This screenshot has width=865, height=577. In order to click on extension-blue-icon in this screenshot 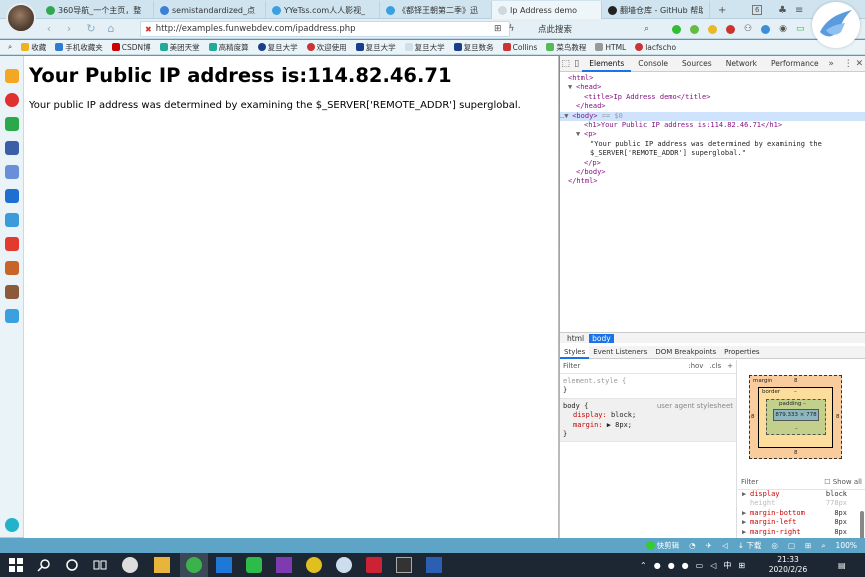, I will do `click(766, 29)`.